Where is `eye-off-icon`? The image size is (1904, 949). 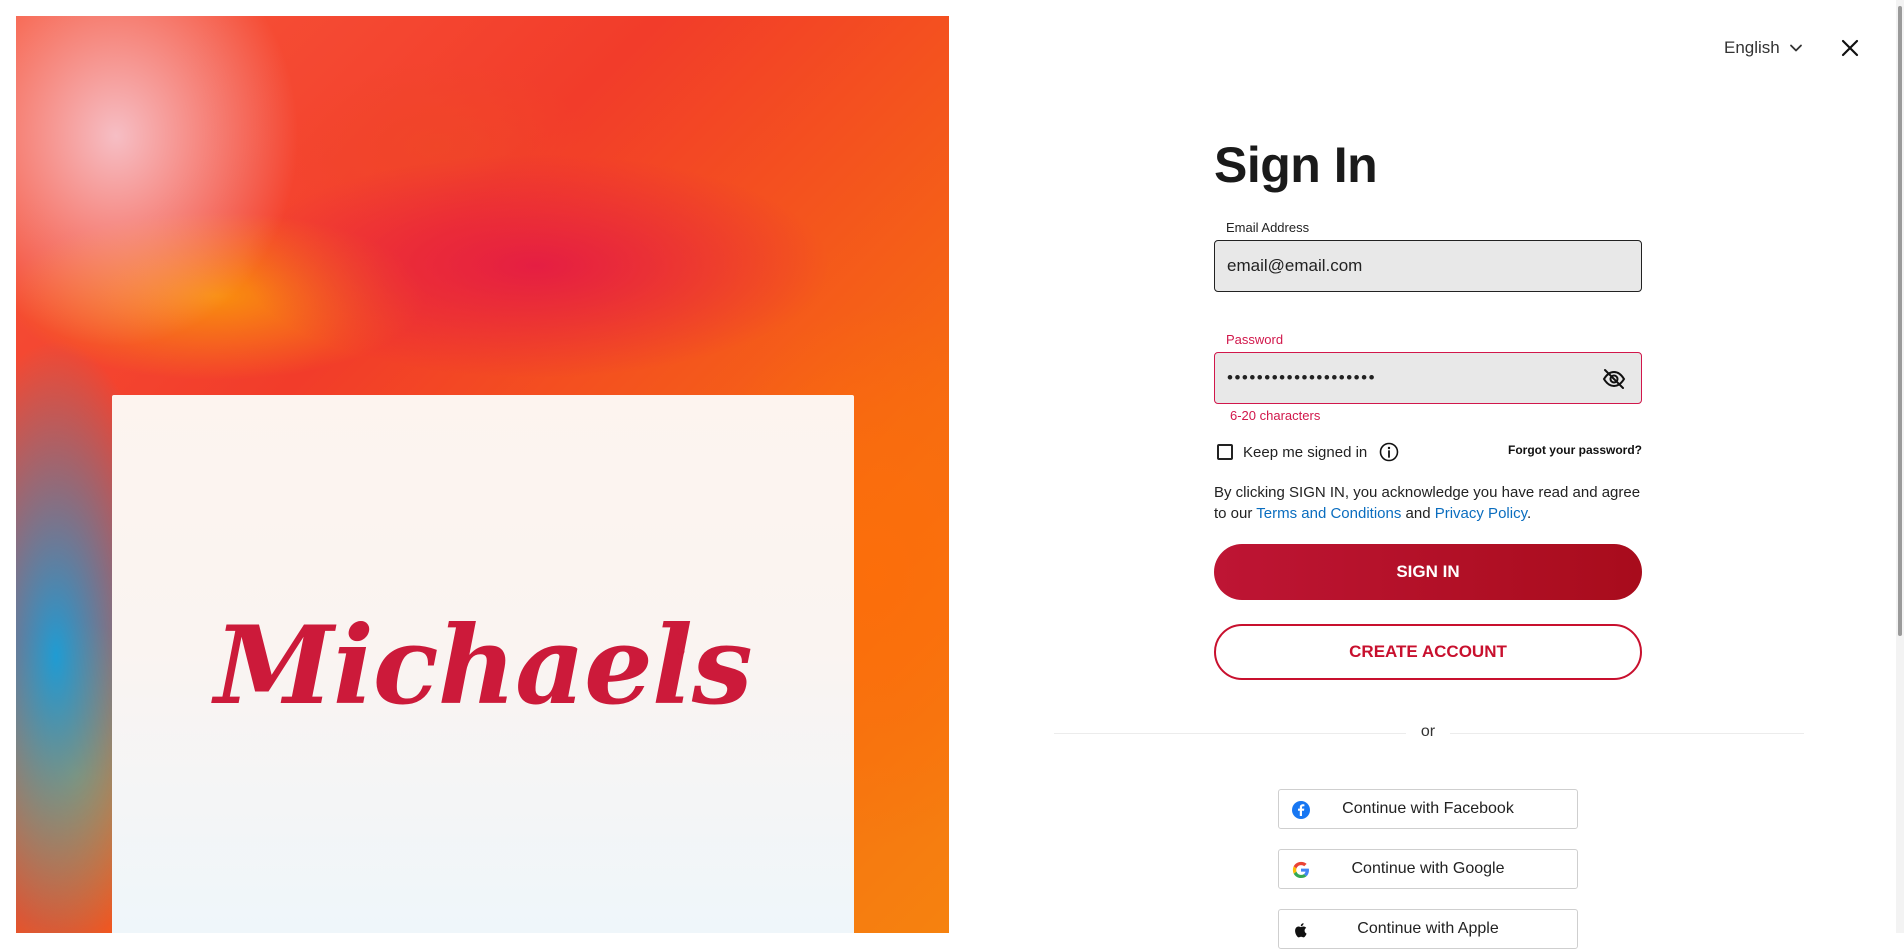
eye-off-icon is located at coordinates (1614, 379).